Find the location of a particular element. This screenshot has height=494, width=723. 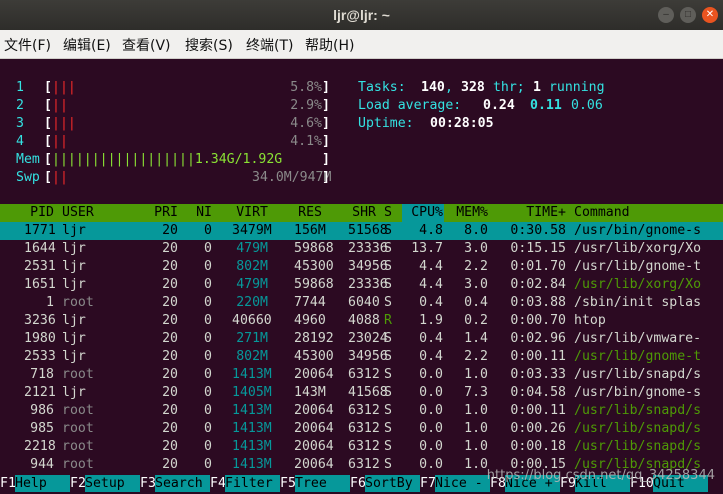

fkey-f3: F3 is located at coordinates (148, 483).